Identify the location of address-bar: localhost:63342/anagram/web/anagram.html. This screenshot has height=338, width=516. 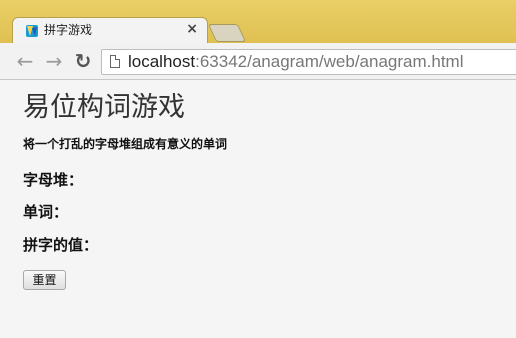
(308, 62).